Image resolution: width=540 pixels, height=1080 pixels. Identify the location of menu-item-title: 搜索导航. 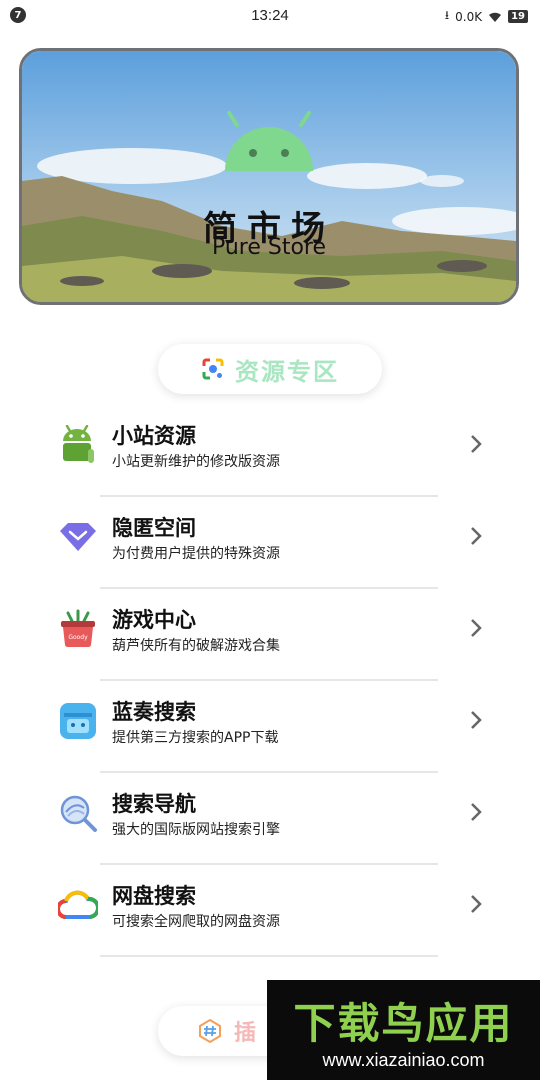
(154, 804).